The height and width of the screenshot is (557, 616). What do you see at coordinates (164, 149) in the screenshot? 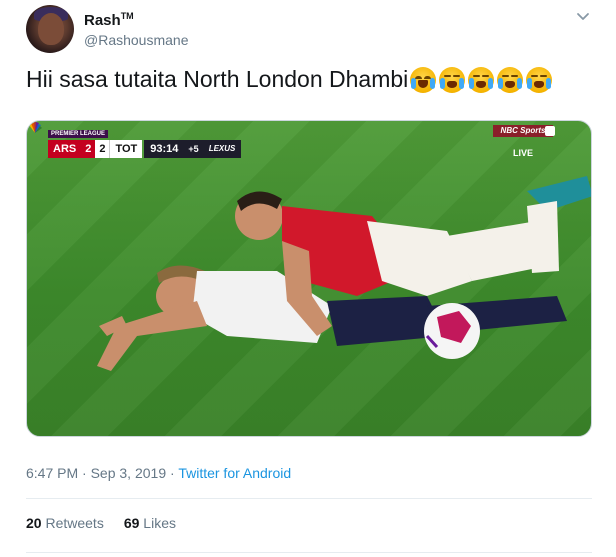
I see `match-clock: 93:14` at bounding box center [164, 149].